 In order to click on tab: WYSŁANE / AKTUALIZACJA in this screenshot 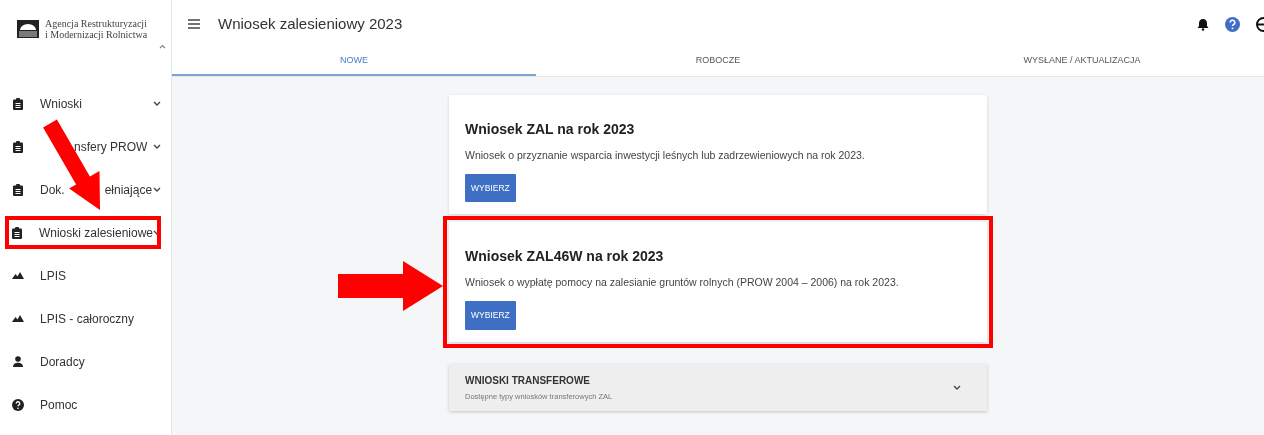, I will do `click(1082, 62)`.